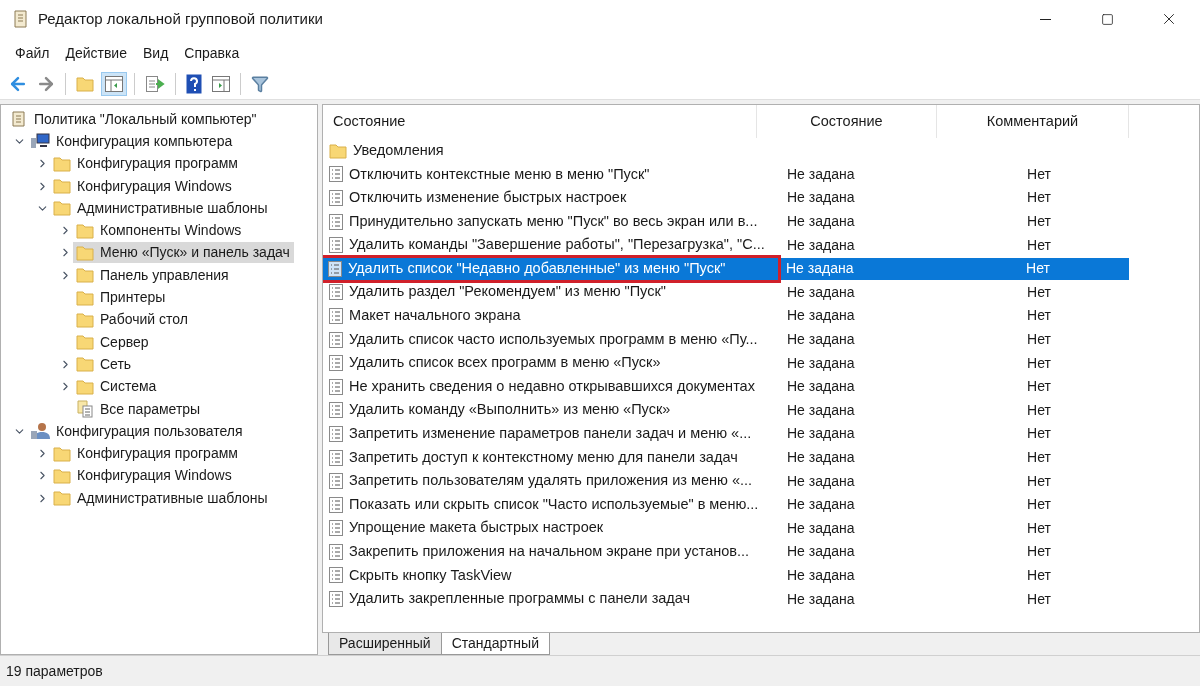 The image size is (1200, 686). I want to click on list-row: Не хранить сведения о недавно открывавшихся документах Не задана Нет, so click(726, 386).